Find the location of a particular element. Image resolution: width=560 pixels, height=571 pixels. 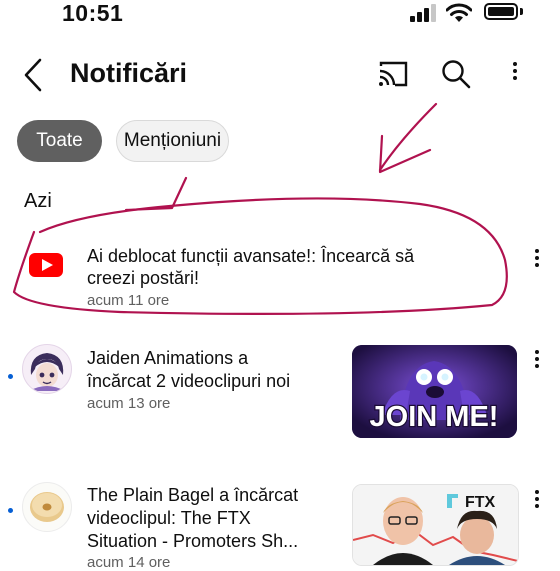

cast-icon is located at coordinates (393, 74).